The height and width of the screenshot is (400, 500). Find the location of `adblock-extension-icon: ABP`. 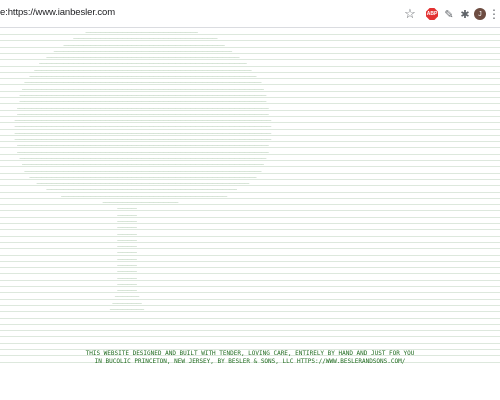

adblock-extension-icon: ABP is located at coordinates (432, 14).